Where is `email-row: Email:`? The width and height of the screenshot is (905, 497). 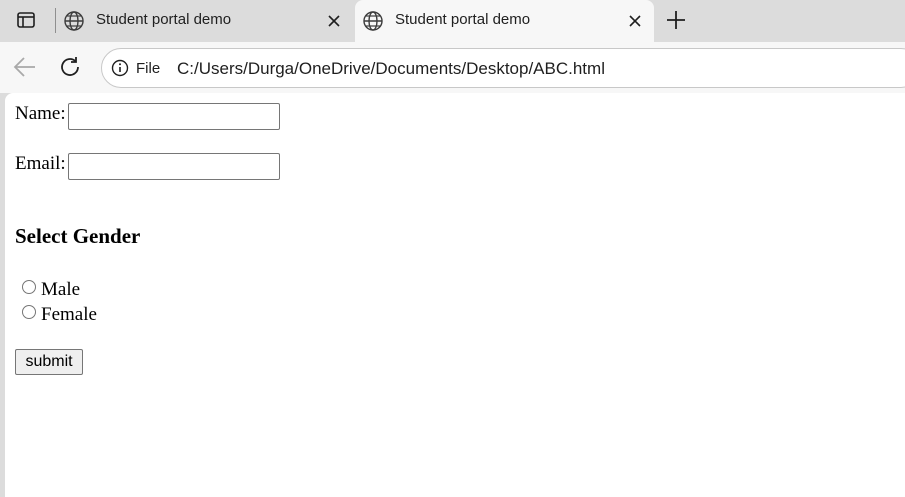
email-row: Email: is located at coordinates (155, 167).